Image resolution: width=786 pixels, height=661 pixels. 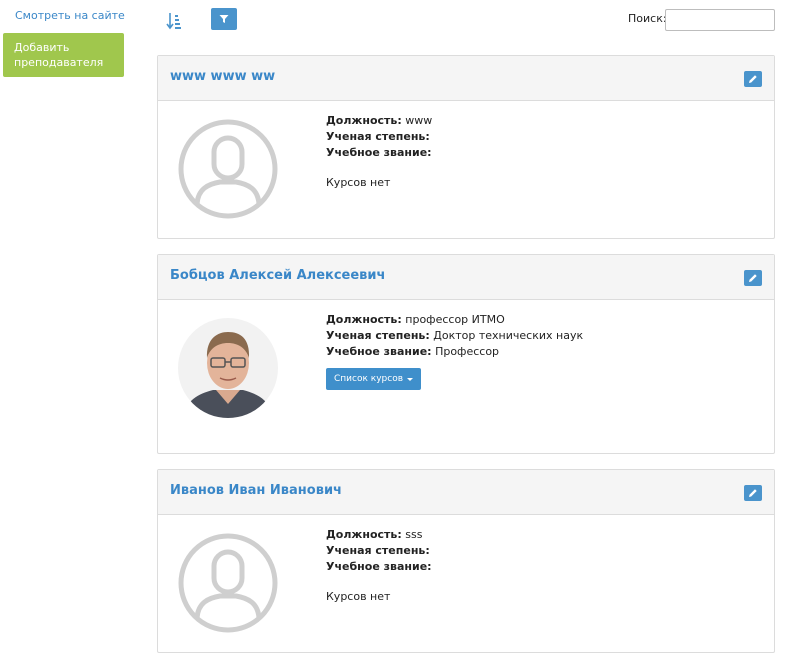 I want to click on position-value: профессор ИТМО, so click(x=455, y=319).